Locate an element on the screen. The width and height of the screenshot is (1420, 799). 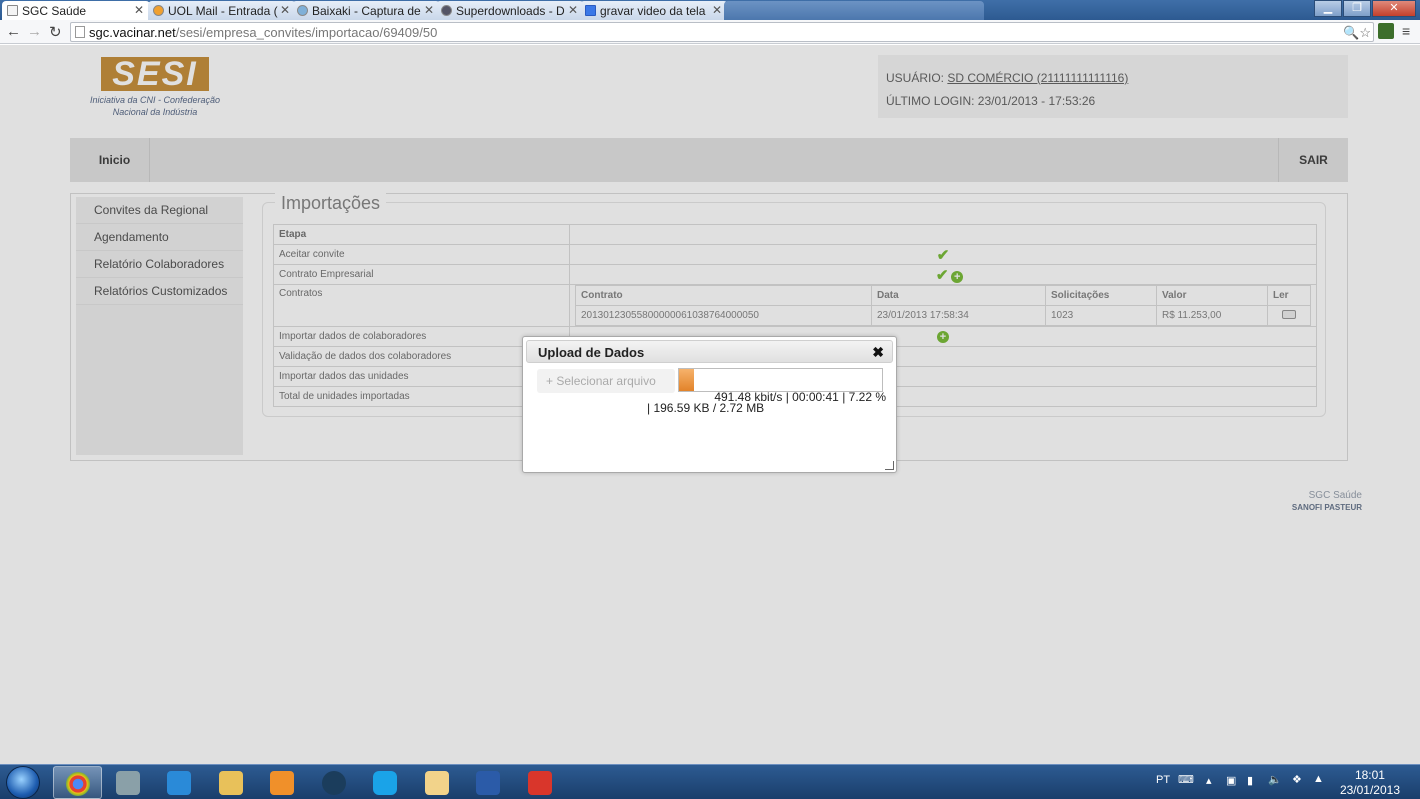
google-icon is located at coordinates (590, 10).